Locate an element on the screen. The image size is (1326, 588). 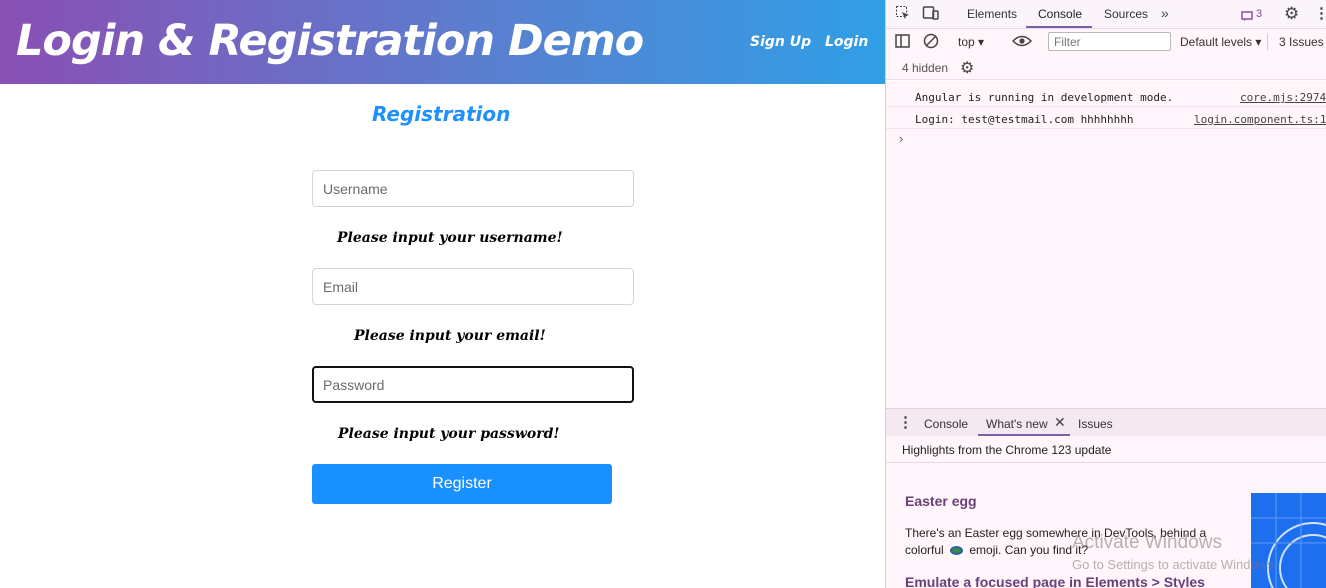
log-message: Angular is running in development mode. is located at coordinates (1044, 97).